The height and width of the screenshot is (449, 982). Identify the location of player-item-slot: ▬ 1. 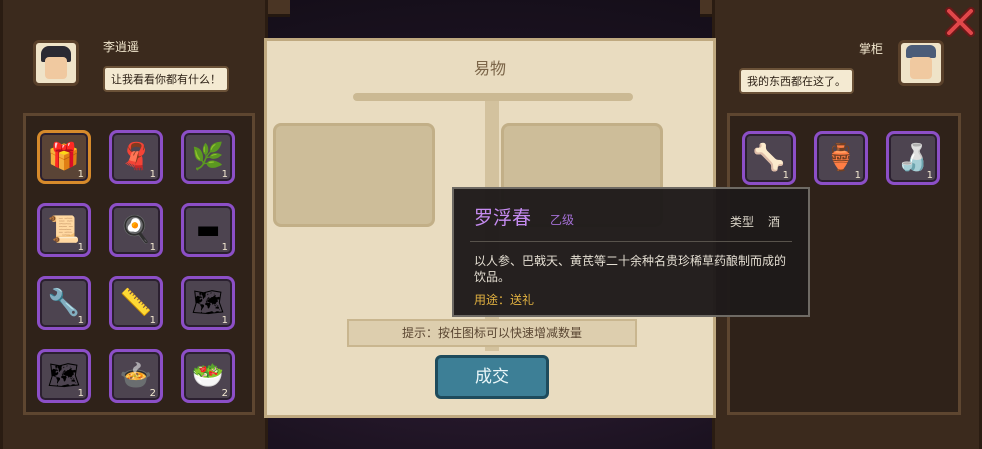
(208, 230).